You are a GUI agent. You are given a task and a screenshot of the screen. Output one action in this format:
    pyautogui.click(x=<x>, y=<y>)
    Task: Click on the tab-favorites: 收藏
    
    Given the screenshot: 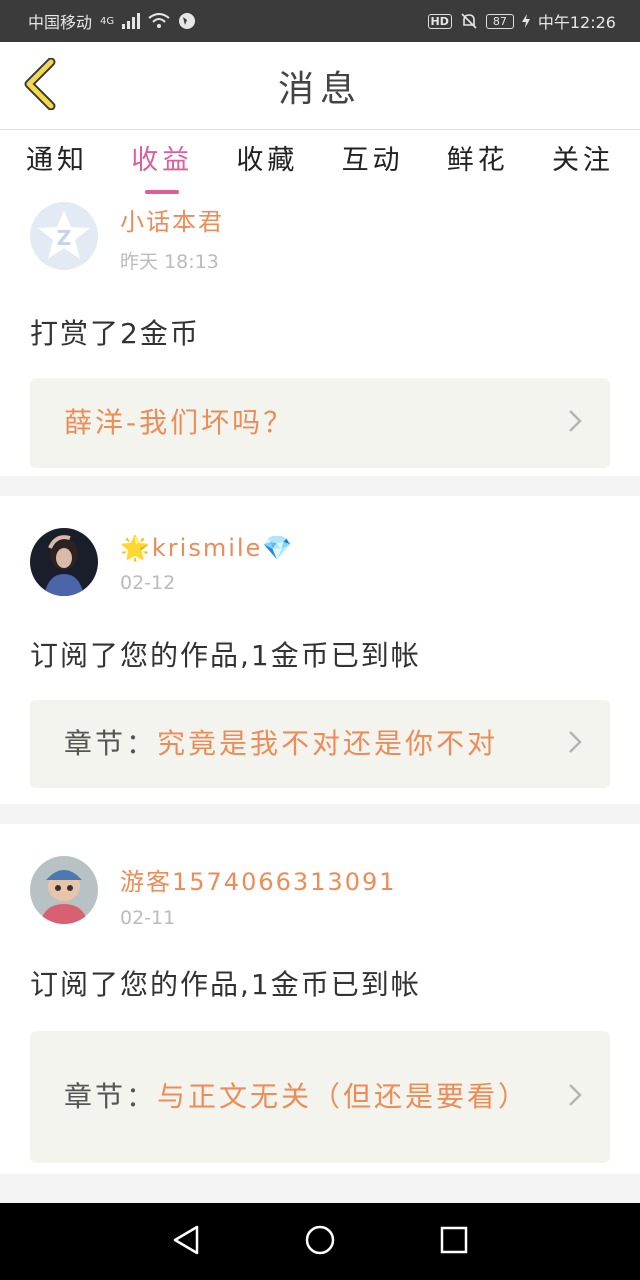 What is the action you would take?
    pyautogui.click(x=267, y=163)
    